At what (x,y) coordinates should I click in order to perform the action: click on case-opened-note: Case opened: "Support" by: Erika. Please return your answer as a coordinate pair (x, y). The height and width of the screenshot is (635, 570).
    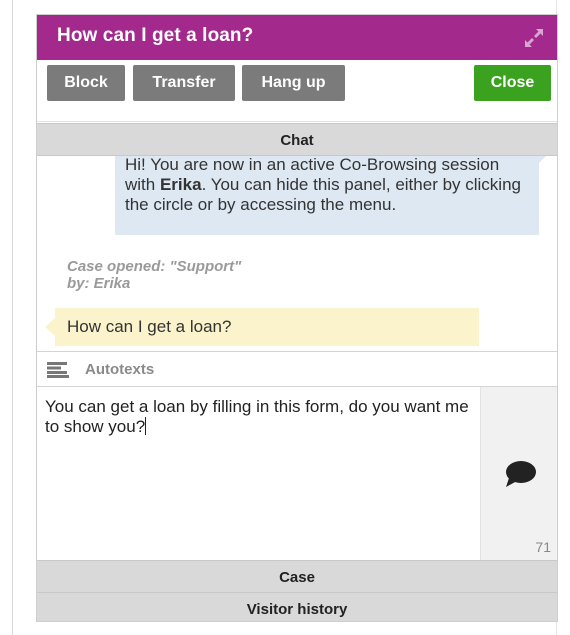
    Looking at the image, I should click on (154, 275).